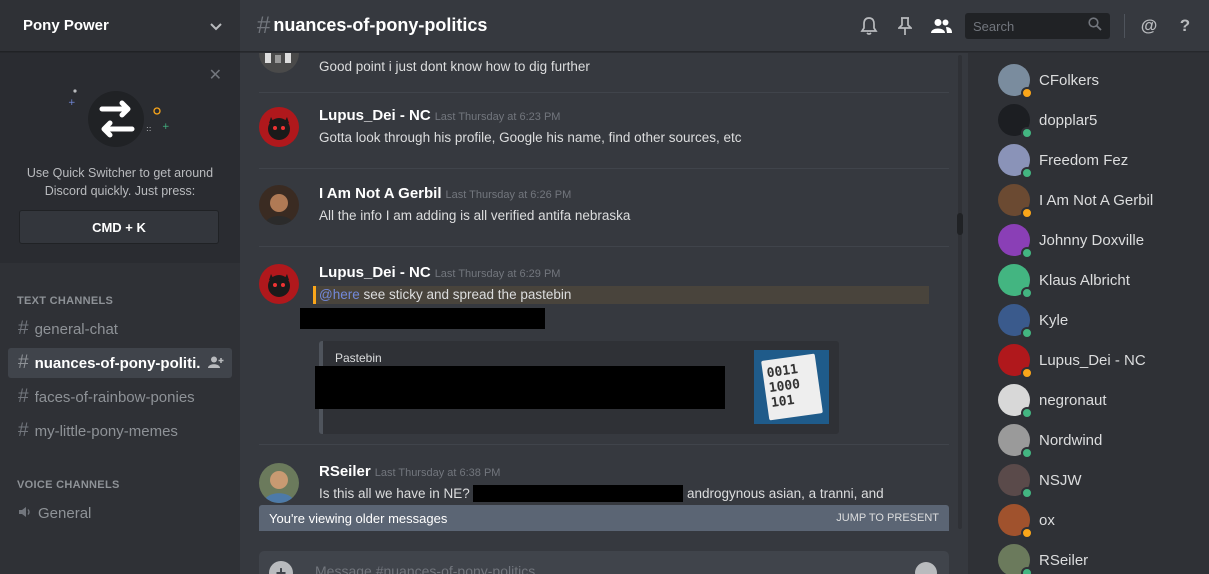 This screenshot has width=1209, height=574. I want to click on member-item: ox, so click(1100, 520).